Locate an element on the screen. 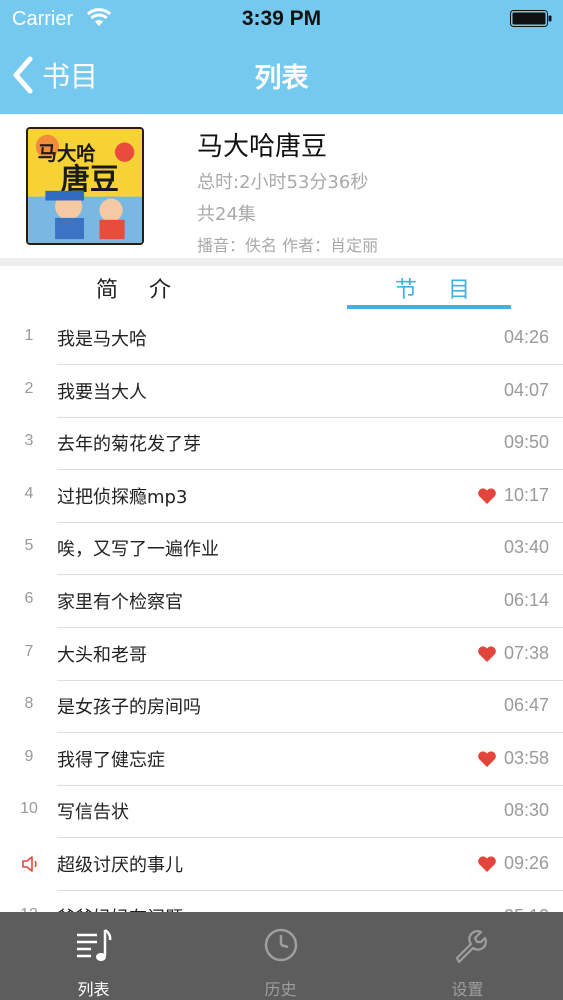  episode-title: 我是马大哈 is located at coordinates (102, 339).